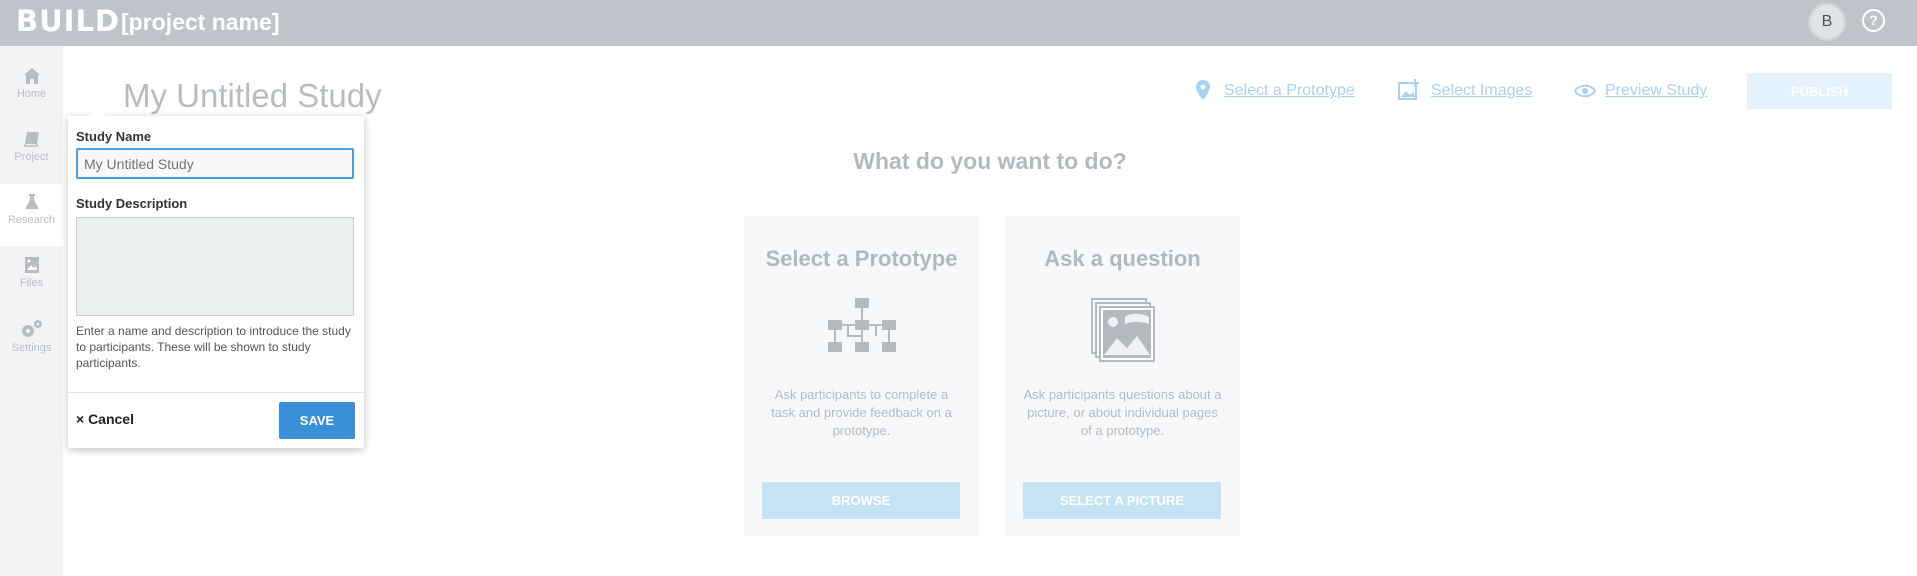 This screenshot has width=1917, height=576. I want to click on save-button: SAVE, so click(317, 420).